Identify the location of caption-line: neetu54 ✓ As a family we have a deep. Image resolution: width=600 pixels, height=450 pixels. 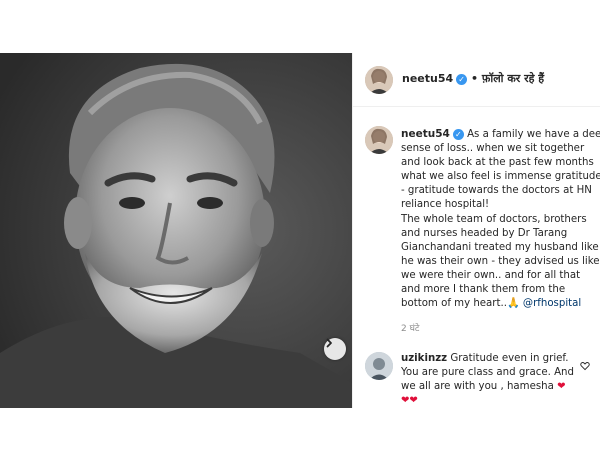
(500, 134).